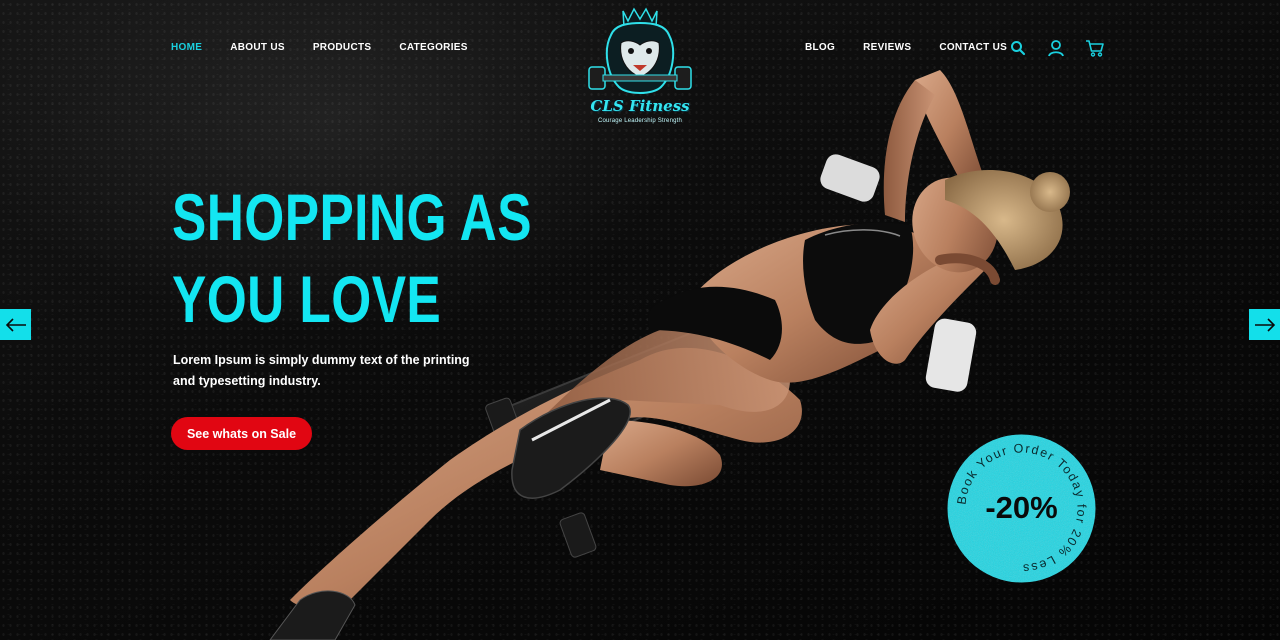 The width and height of the screenshot is (1280, 640). I want to click on nav-left-group: HOME ABOUT US PRODUCTS CATEGORIES, so click(319, 47).